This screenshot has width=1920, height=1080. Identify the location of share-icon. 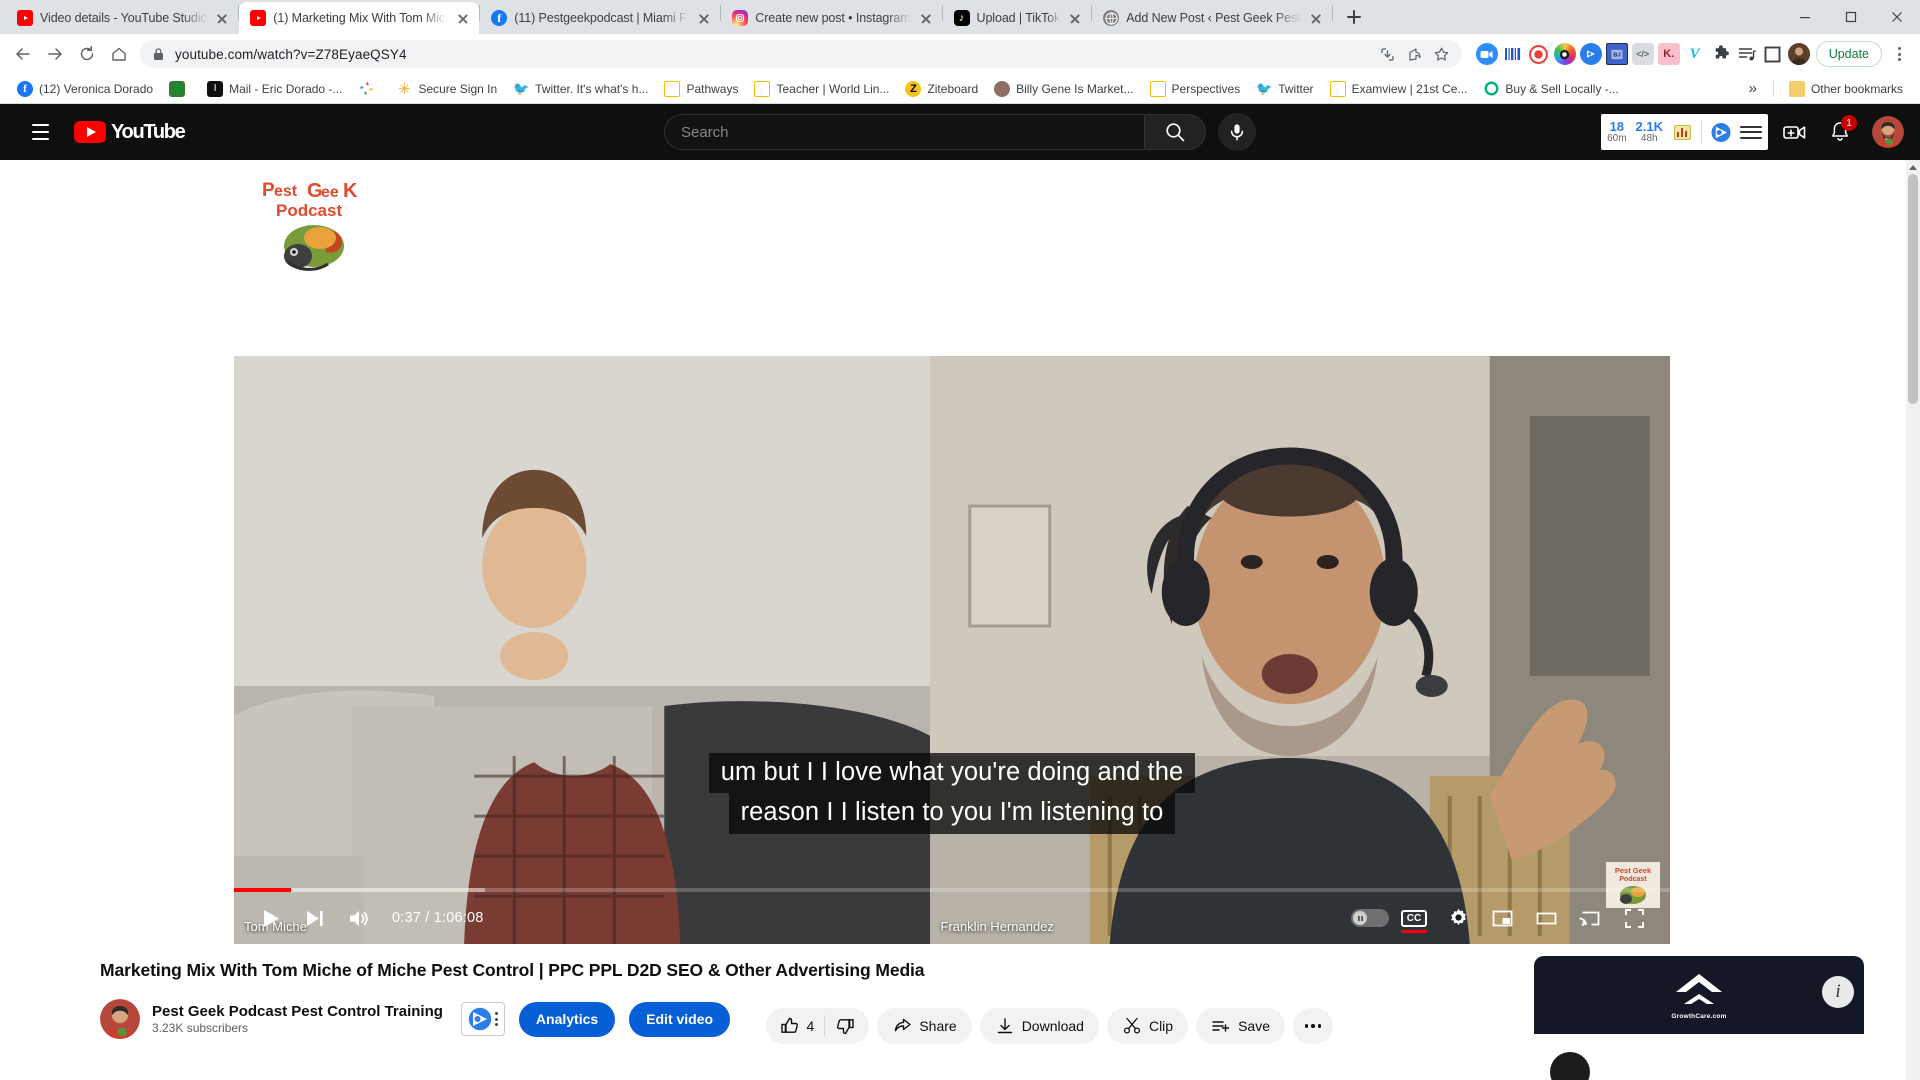
(1414, 54).